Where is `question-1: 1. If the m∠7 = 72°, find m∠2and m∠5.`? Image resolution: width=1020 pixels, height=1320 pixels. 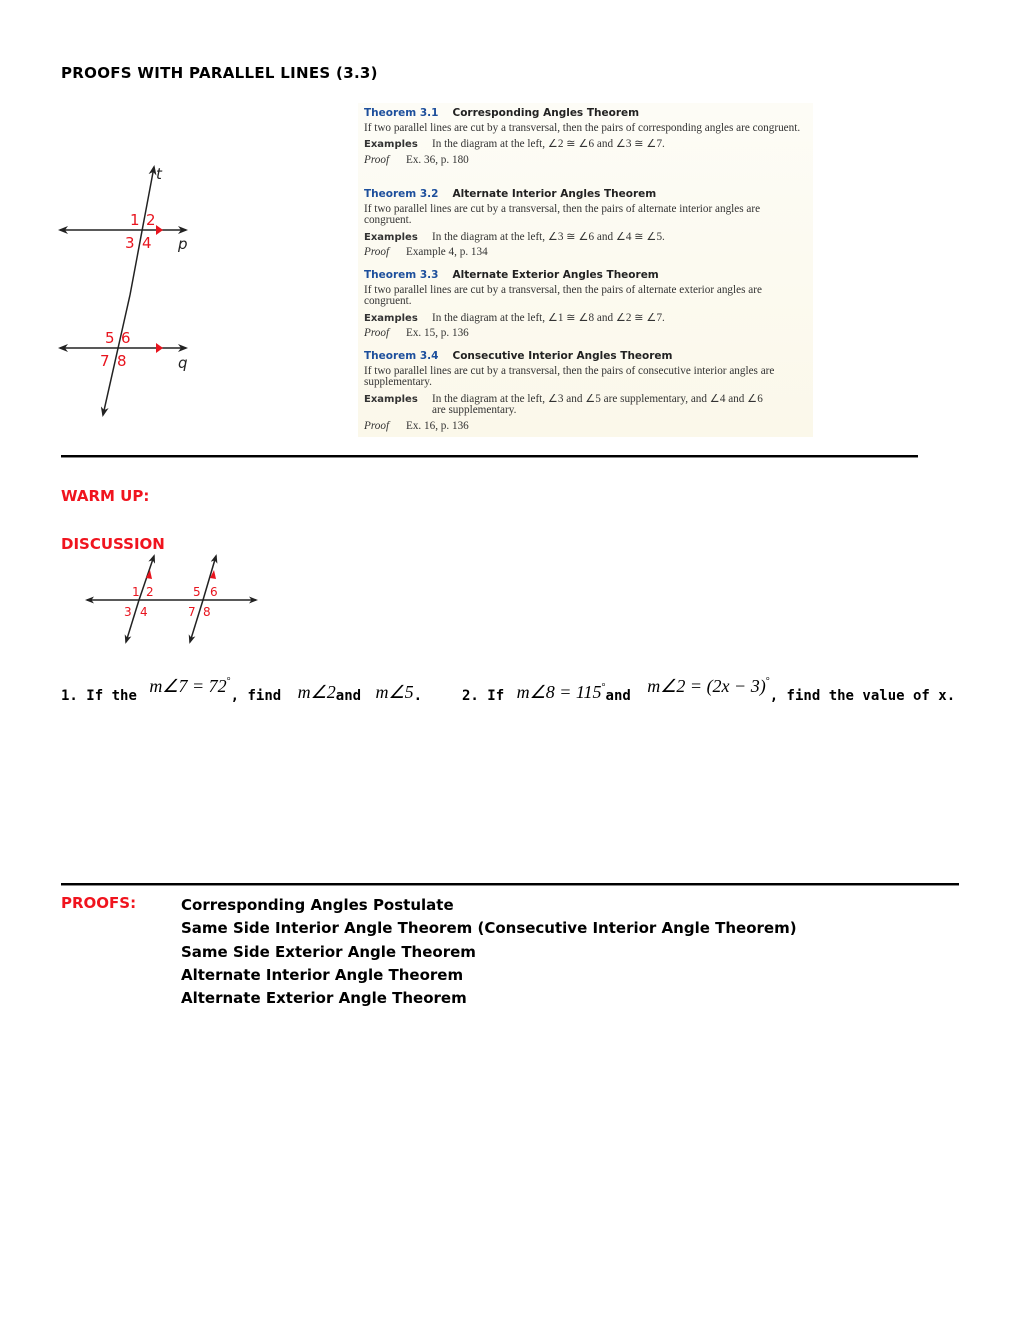
question-1: 1. If the m∠7 = 72°, find m∠2and m∠5. is located at coordinates (242, 690).